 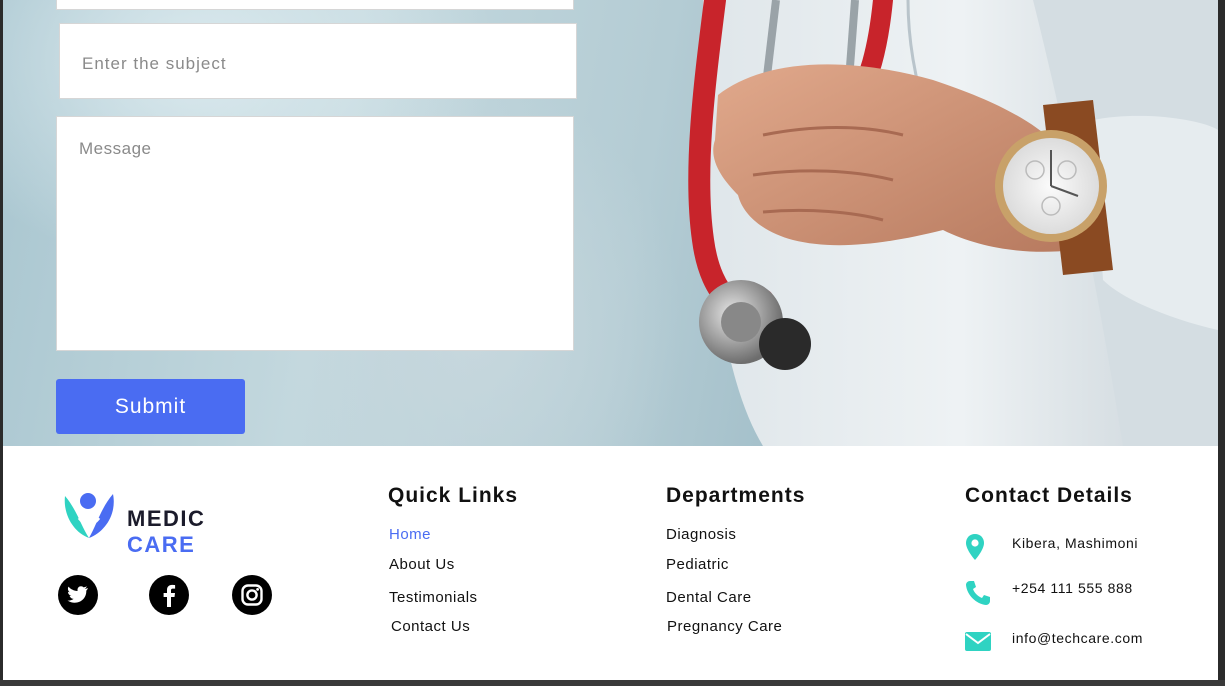 I want to click on quick-links-title: Quick Links, so click(x=453, y=495).